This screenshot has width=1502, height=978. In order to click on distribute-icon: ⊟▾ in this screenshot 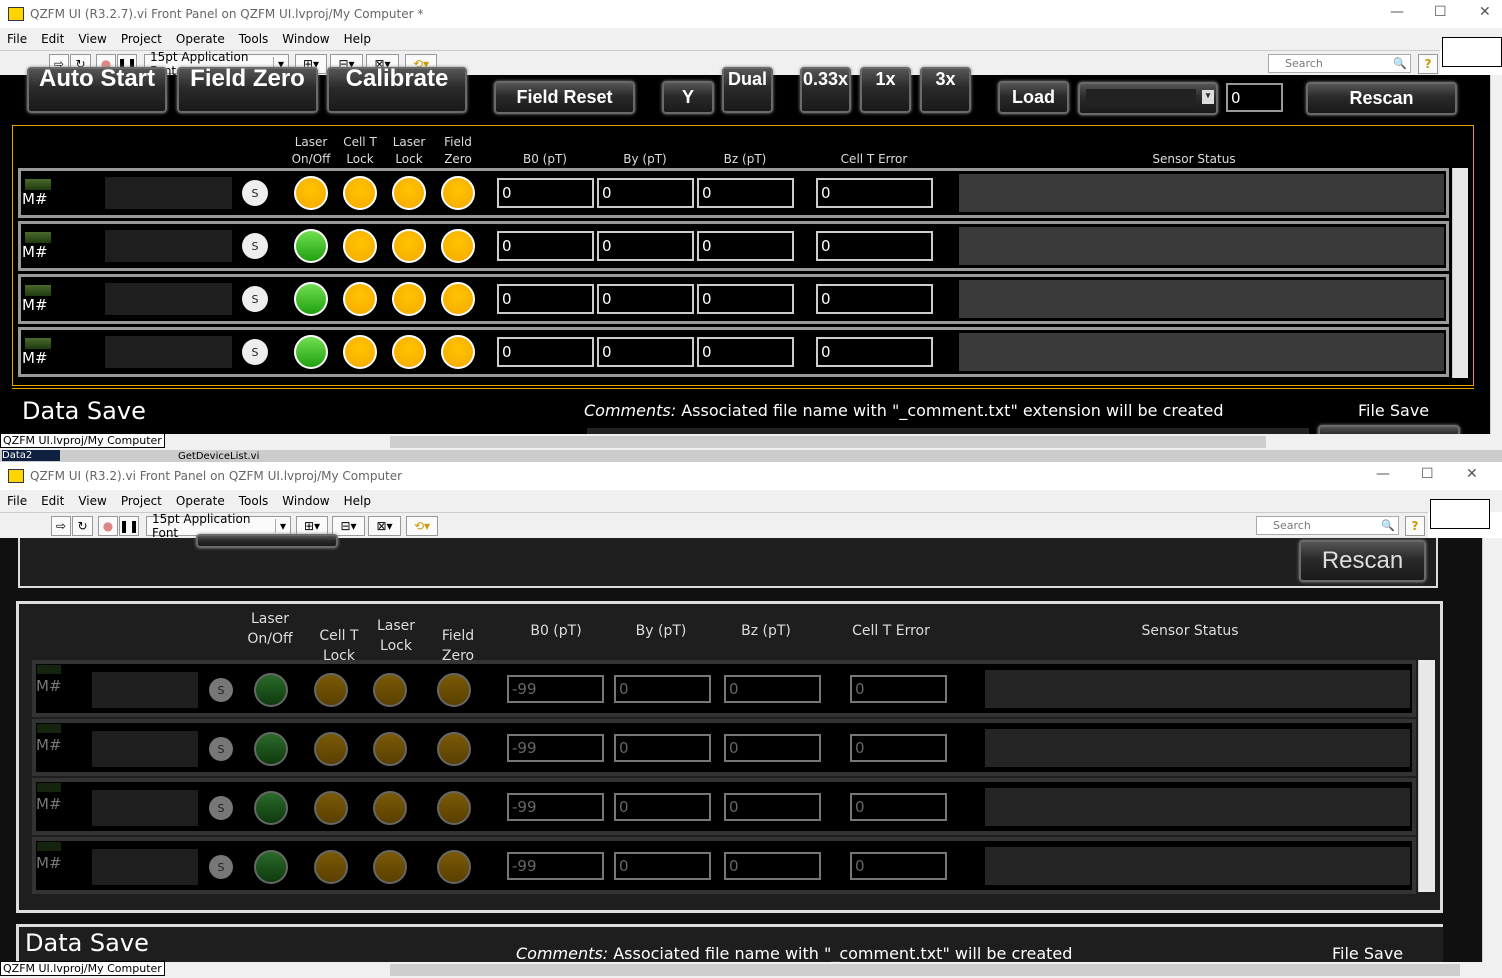, I will do `click(348, 526)`.